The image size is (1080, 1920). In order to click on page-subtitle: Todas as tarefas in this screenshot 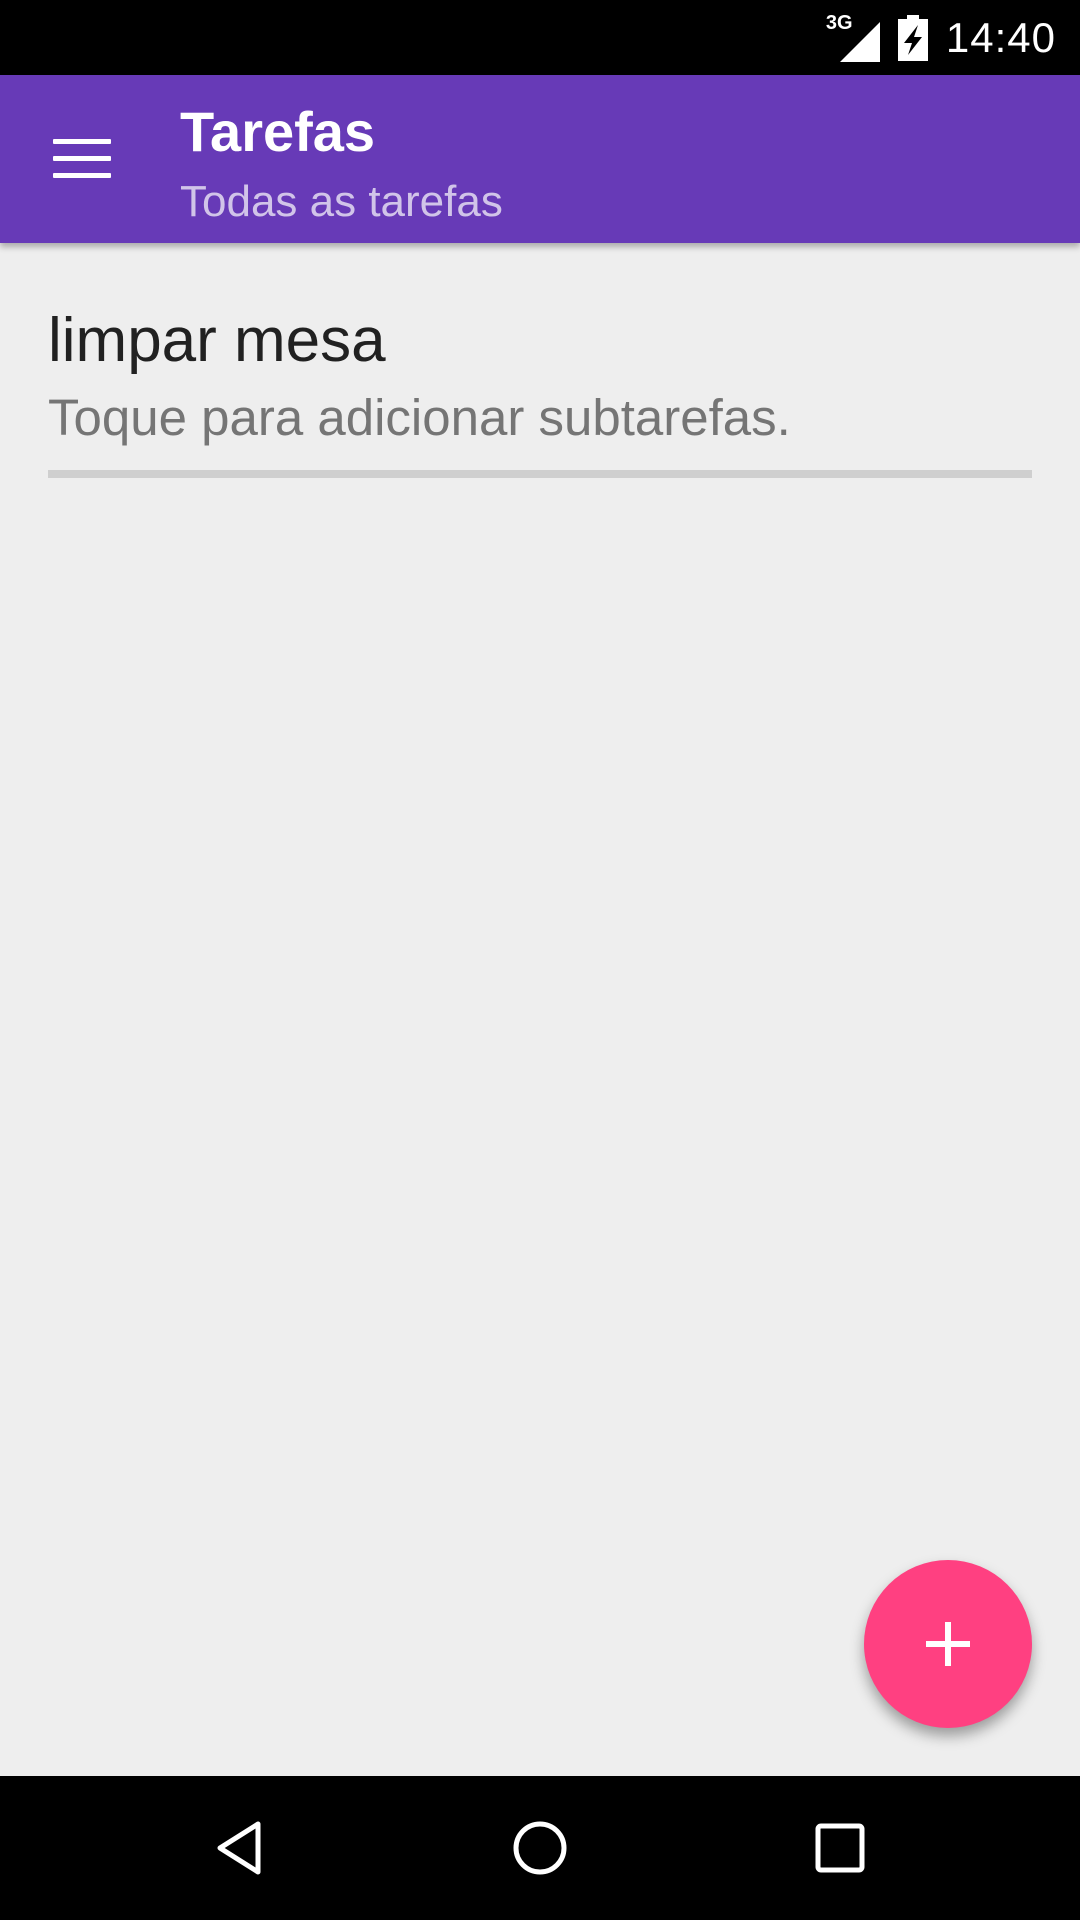, I will do `click(341, 201)`.